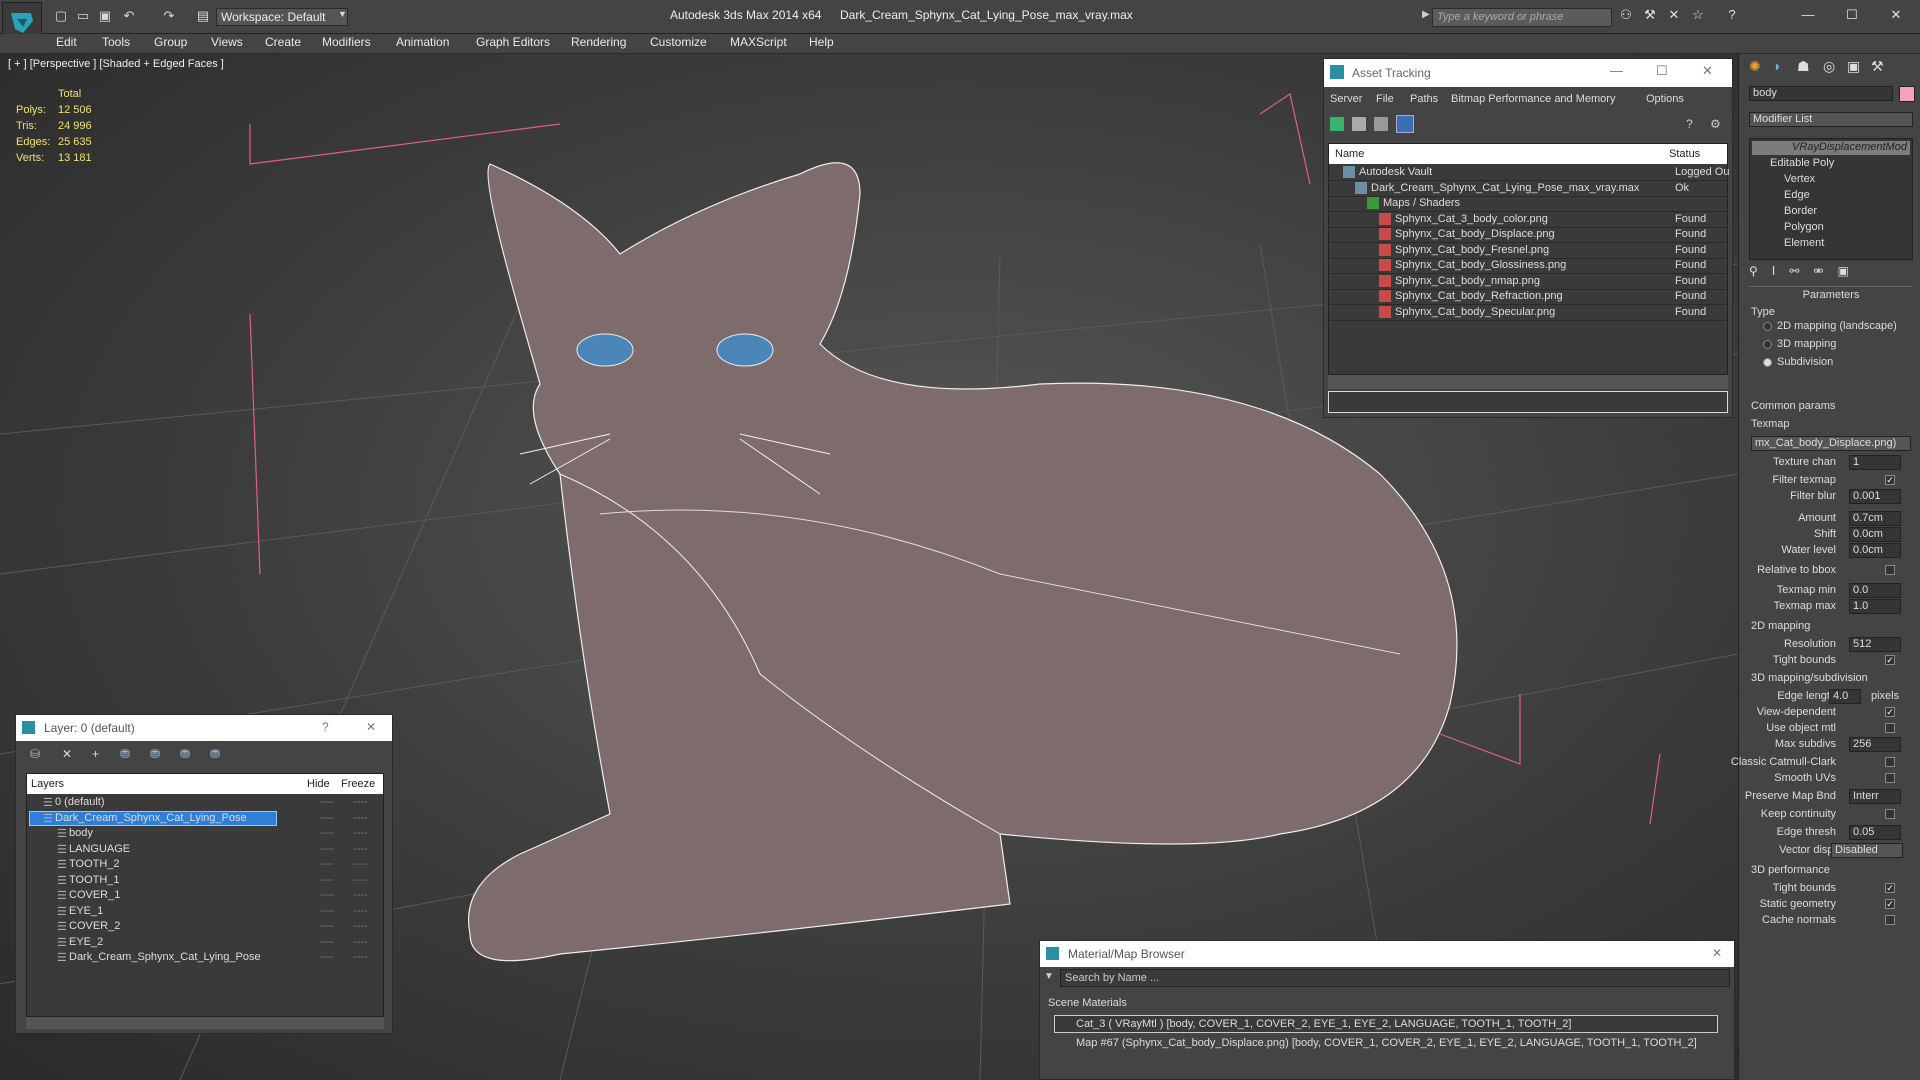 The height and width of the screenshot is (1080, 1920). Describe the element at coordinates (1849, 147) in the screenshot. I see `stack-item: VRayDisplacementMod` at that location.